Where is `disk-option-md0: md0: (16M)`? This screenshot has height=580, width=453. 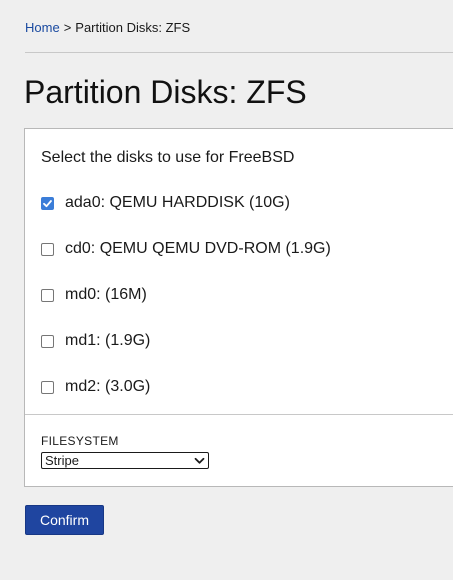 disk-option-md0: md0: (16M) is located at coordinates (94, 295).